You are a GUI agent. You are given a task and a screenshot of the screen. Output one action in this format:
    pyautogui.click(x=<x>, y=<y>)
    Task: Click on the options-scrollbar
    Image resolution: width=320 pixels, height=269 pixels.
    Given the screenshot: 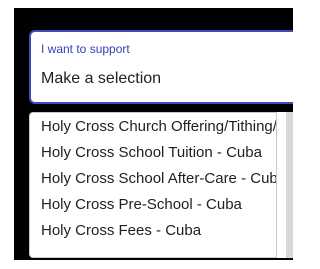 What is the action you would take?
    pyautogui.click(x=289, y=185)
    